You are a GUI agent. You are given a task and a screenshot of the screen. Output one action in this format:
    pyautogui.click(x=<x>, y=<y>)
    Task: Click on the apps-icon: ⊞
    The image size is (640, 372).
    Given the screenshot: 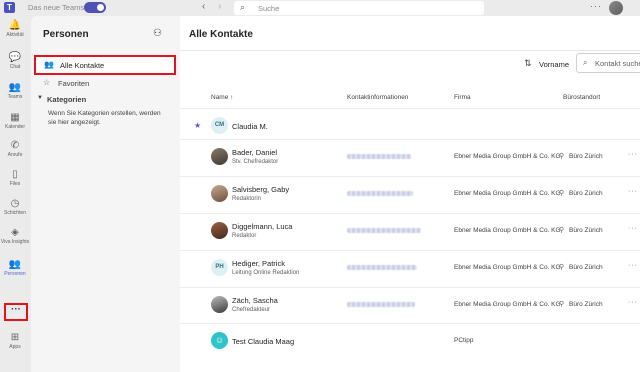 What is the action you would take?
    pyautogui.click(x=15, y=337)
    